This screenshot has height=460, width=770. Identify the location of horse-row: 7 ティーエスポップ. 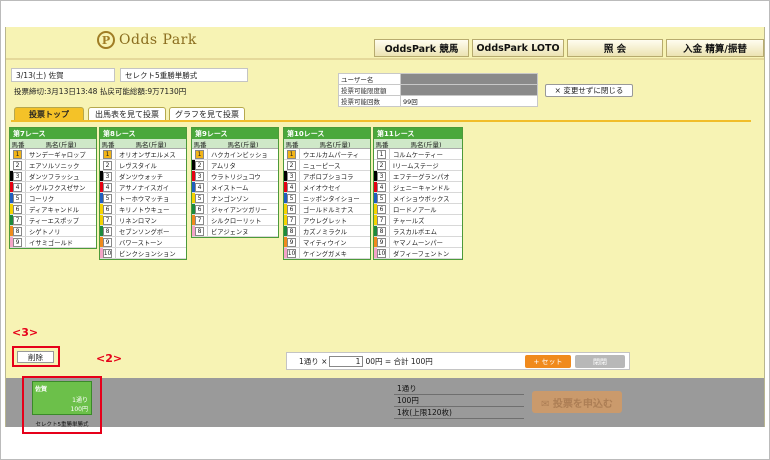
(53, 220).